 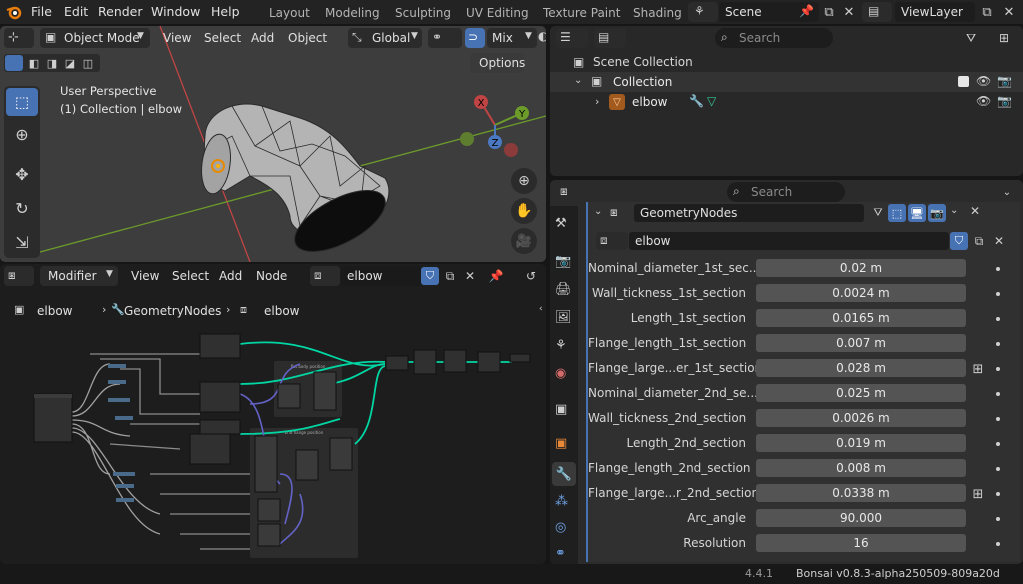 What do you see at coordinates (79, 276) in the screenshot?
I see `node-context-dropdown: Modifier ▼` at bounding box center [79, 276].